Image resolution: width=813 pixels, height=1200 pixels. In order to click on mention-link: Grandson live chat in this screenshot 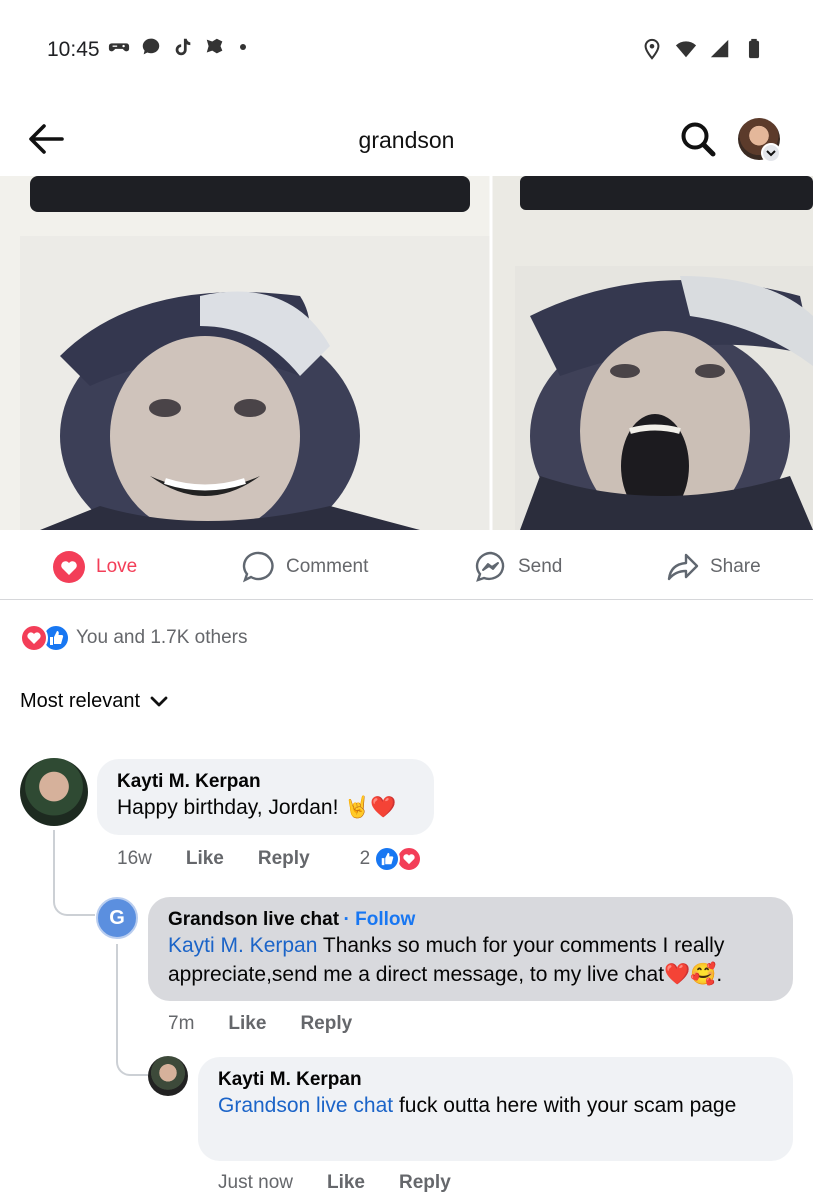, I will do `click(305, 1105)`.